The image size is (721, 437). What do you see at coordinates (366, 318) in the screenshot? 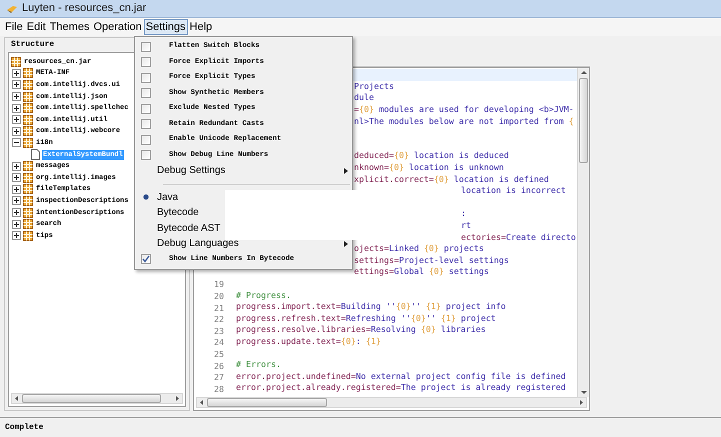
I see `code-line: progress.refresh.text=Refreshing ''{0}'' {1} project` at bounding box center [366, 318].